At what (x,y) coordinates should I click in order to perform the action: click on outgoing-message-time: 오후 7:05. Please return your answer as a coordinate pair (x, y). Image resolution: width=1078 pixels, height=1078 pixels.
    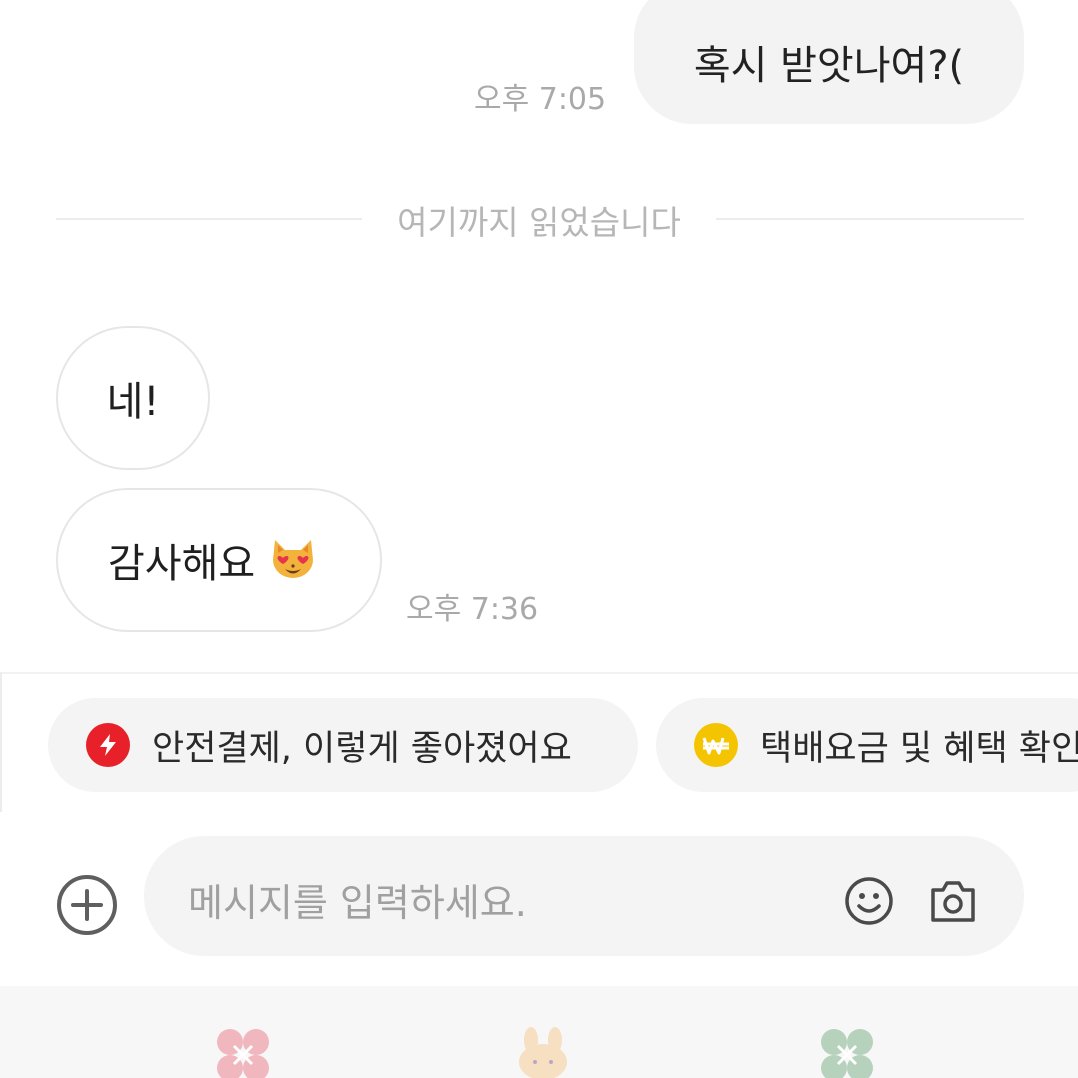
    Looking at the image, I should click on (540, 99).